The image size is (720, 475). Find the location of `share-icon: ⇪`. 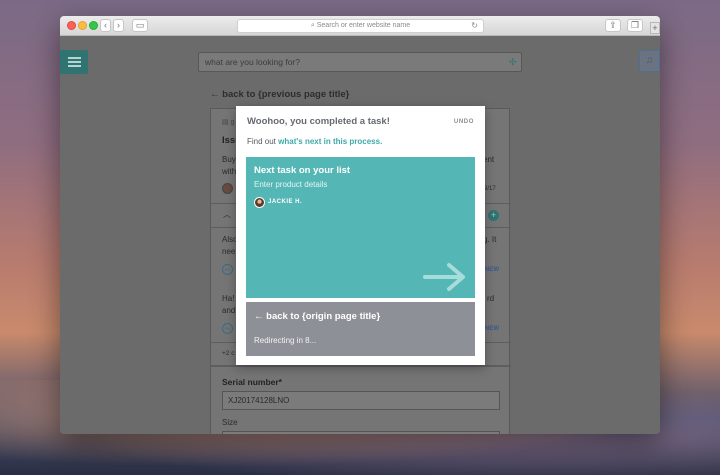

share-icon: ⇪ is located at coordinates (613, 25).